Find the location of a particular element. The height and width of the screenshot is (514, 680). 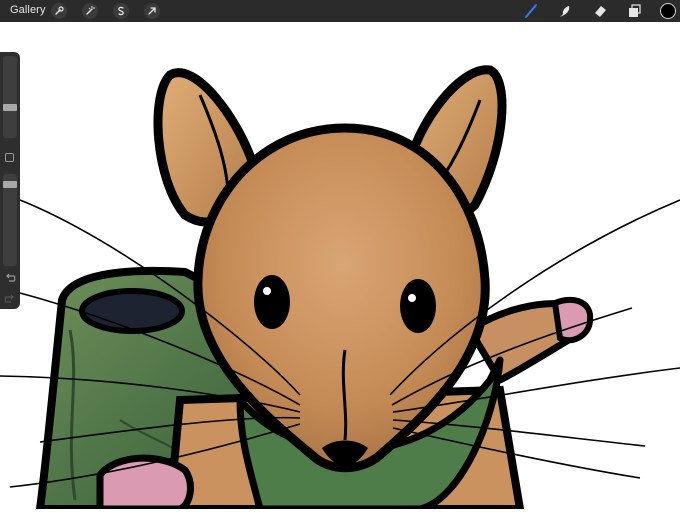

left-sidebar is located at coordinates (10, 180).